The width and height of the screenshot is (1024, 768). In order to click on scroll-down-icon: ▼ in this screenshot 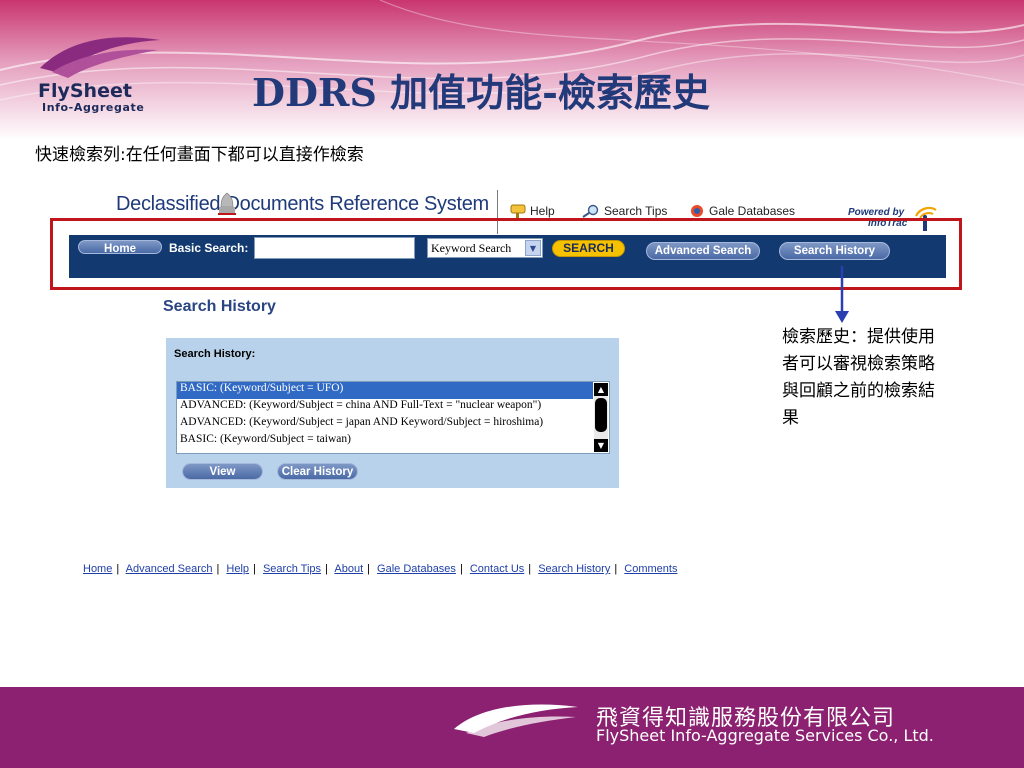, I will do `click(601, 445)`.